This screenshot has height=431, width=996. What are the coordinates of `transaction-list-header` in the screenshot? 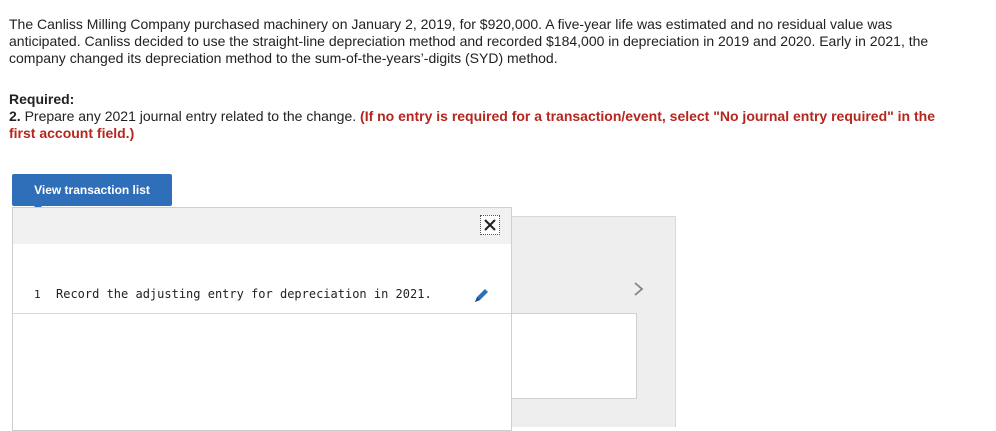 It's located at (262, 226).